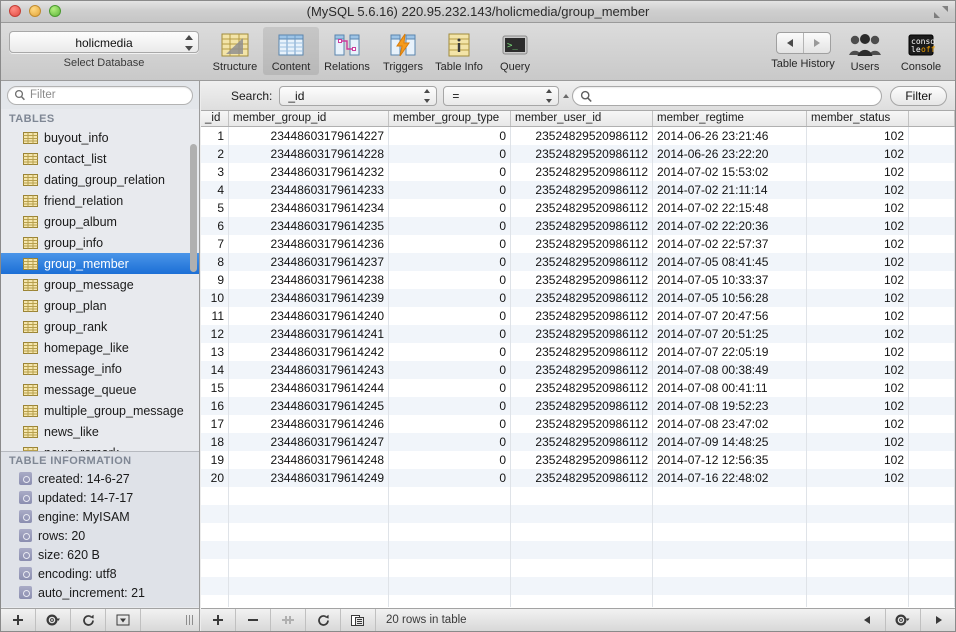  What do you see at coordinates (918, 95) in the screenshot?
I see `apply-filter-button: Filter` at bounding box center [918, 95].